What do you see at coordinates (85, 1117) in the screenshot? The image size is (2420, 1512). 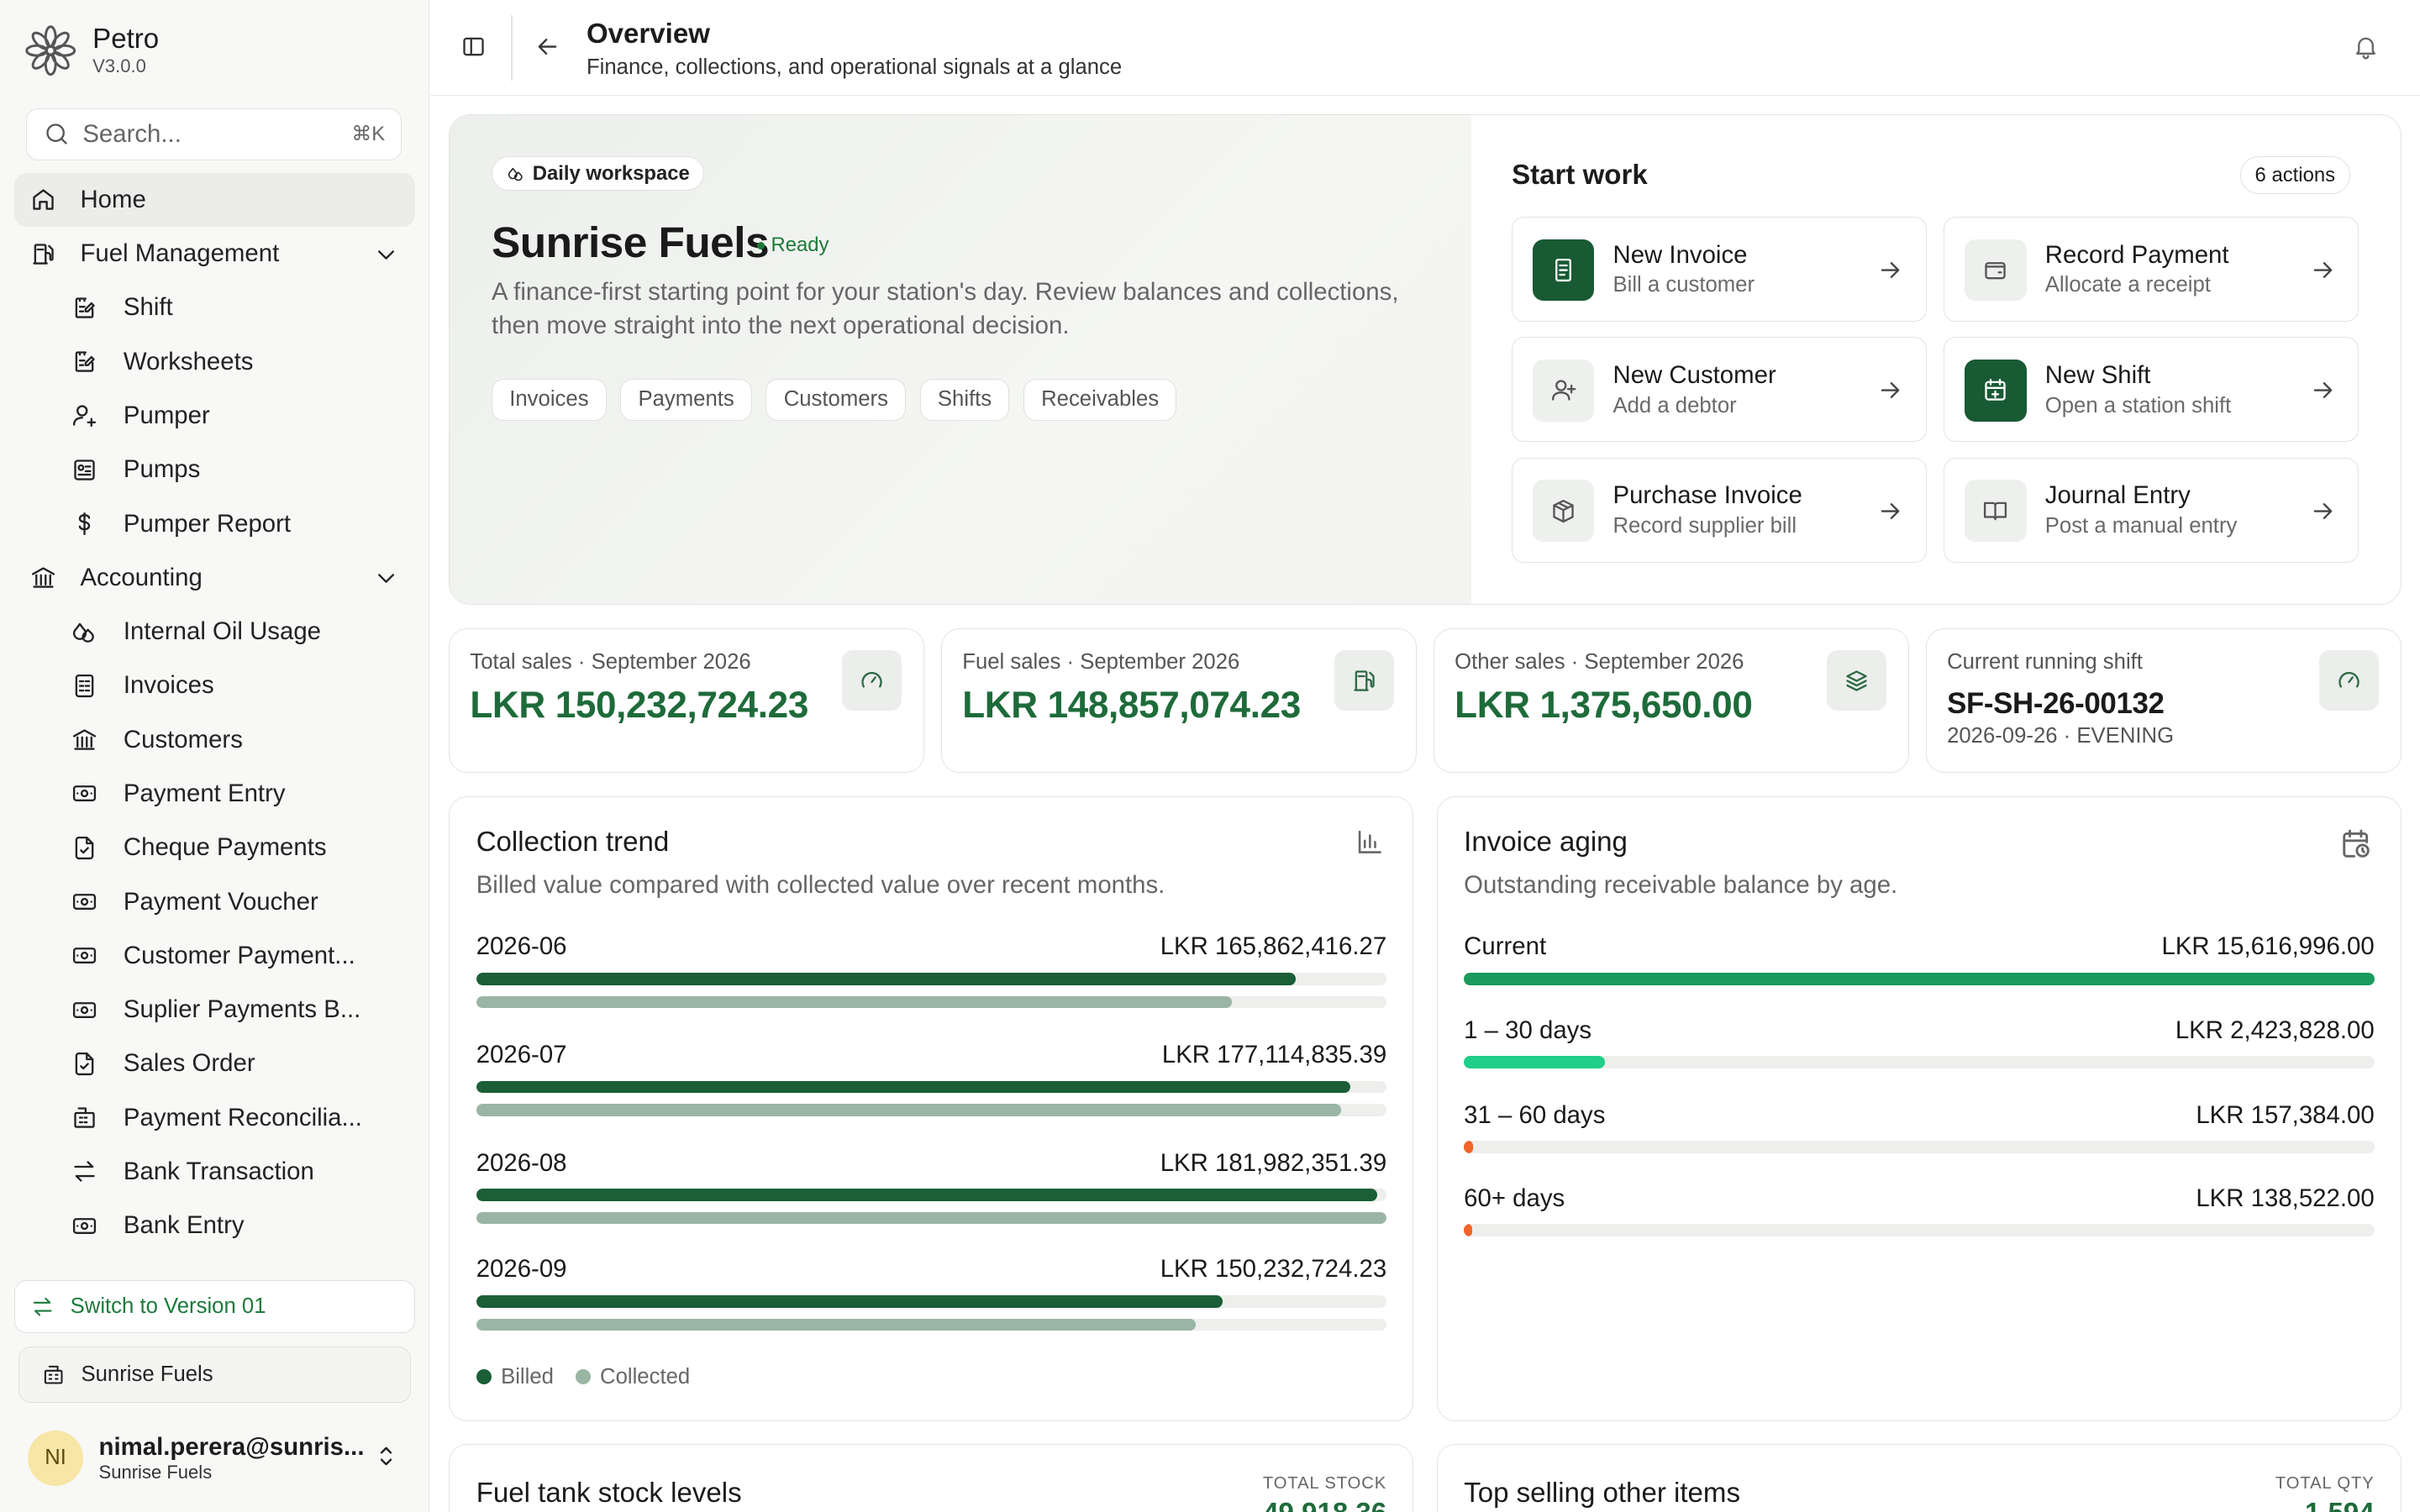 I see `register-icon` at bounding box center [85, 1117].